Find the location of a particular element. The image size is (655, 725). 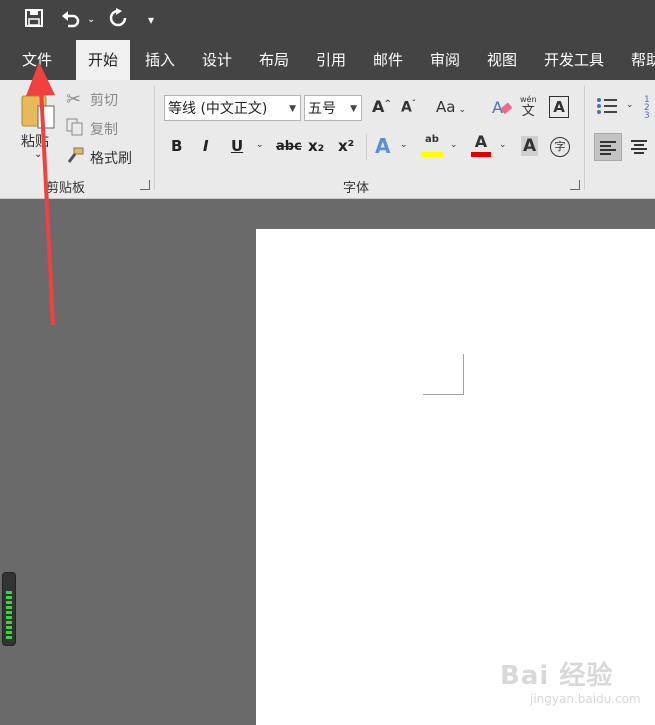

cut-icon: ✂ is located at coordinates (74, 99).